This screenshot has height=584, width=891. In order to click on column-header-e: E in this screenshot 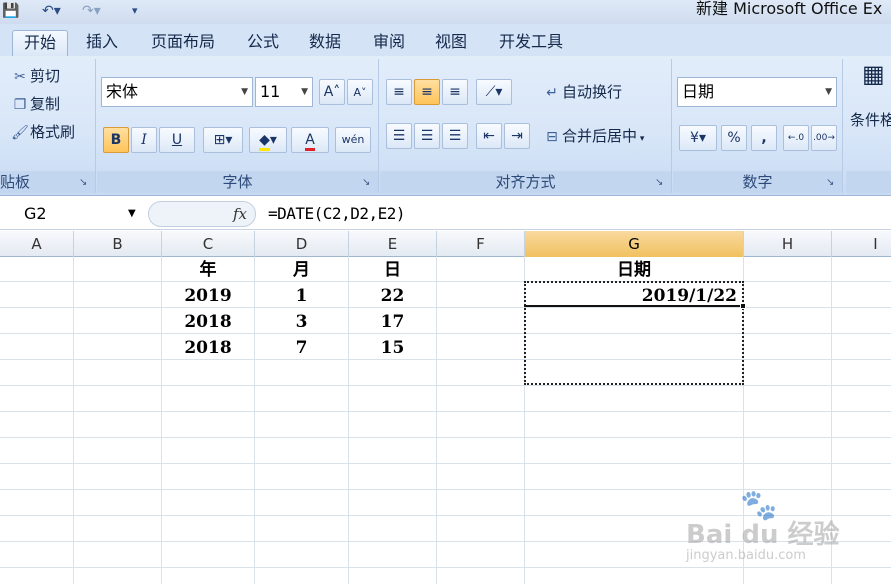, I will do `click(393, 244)`.